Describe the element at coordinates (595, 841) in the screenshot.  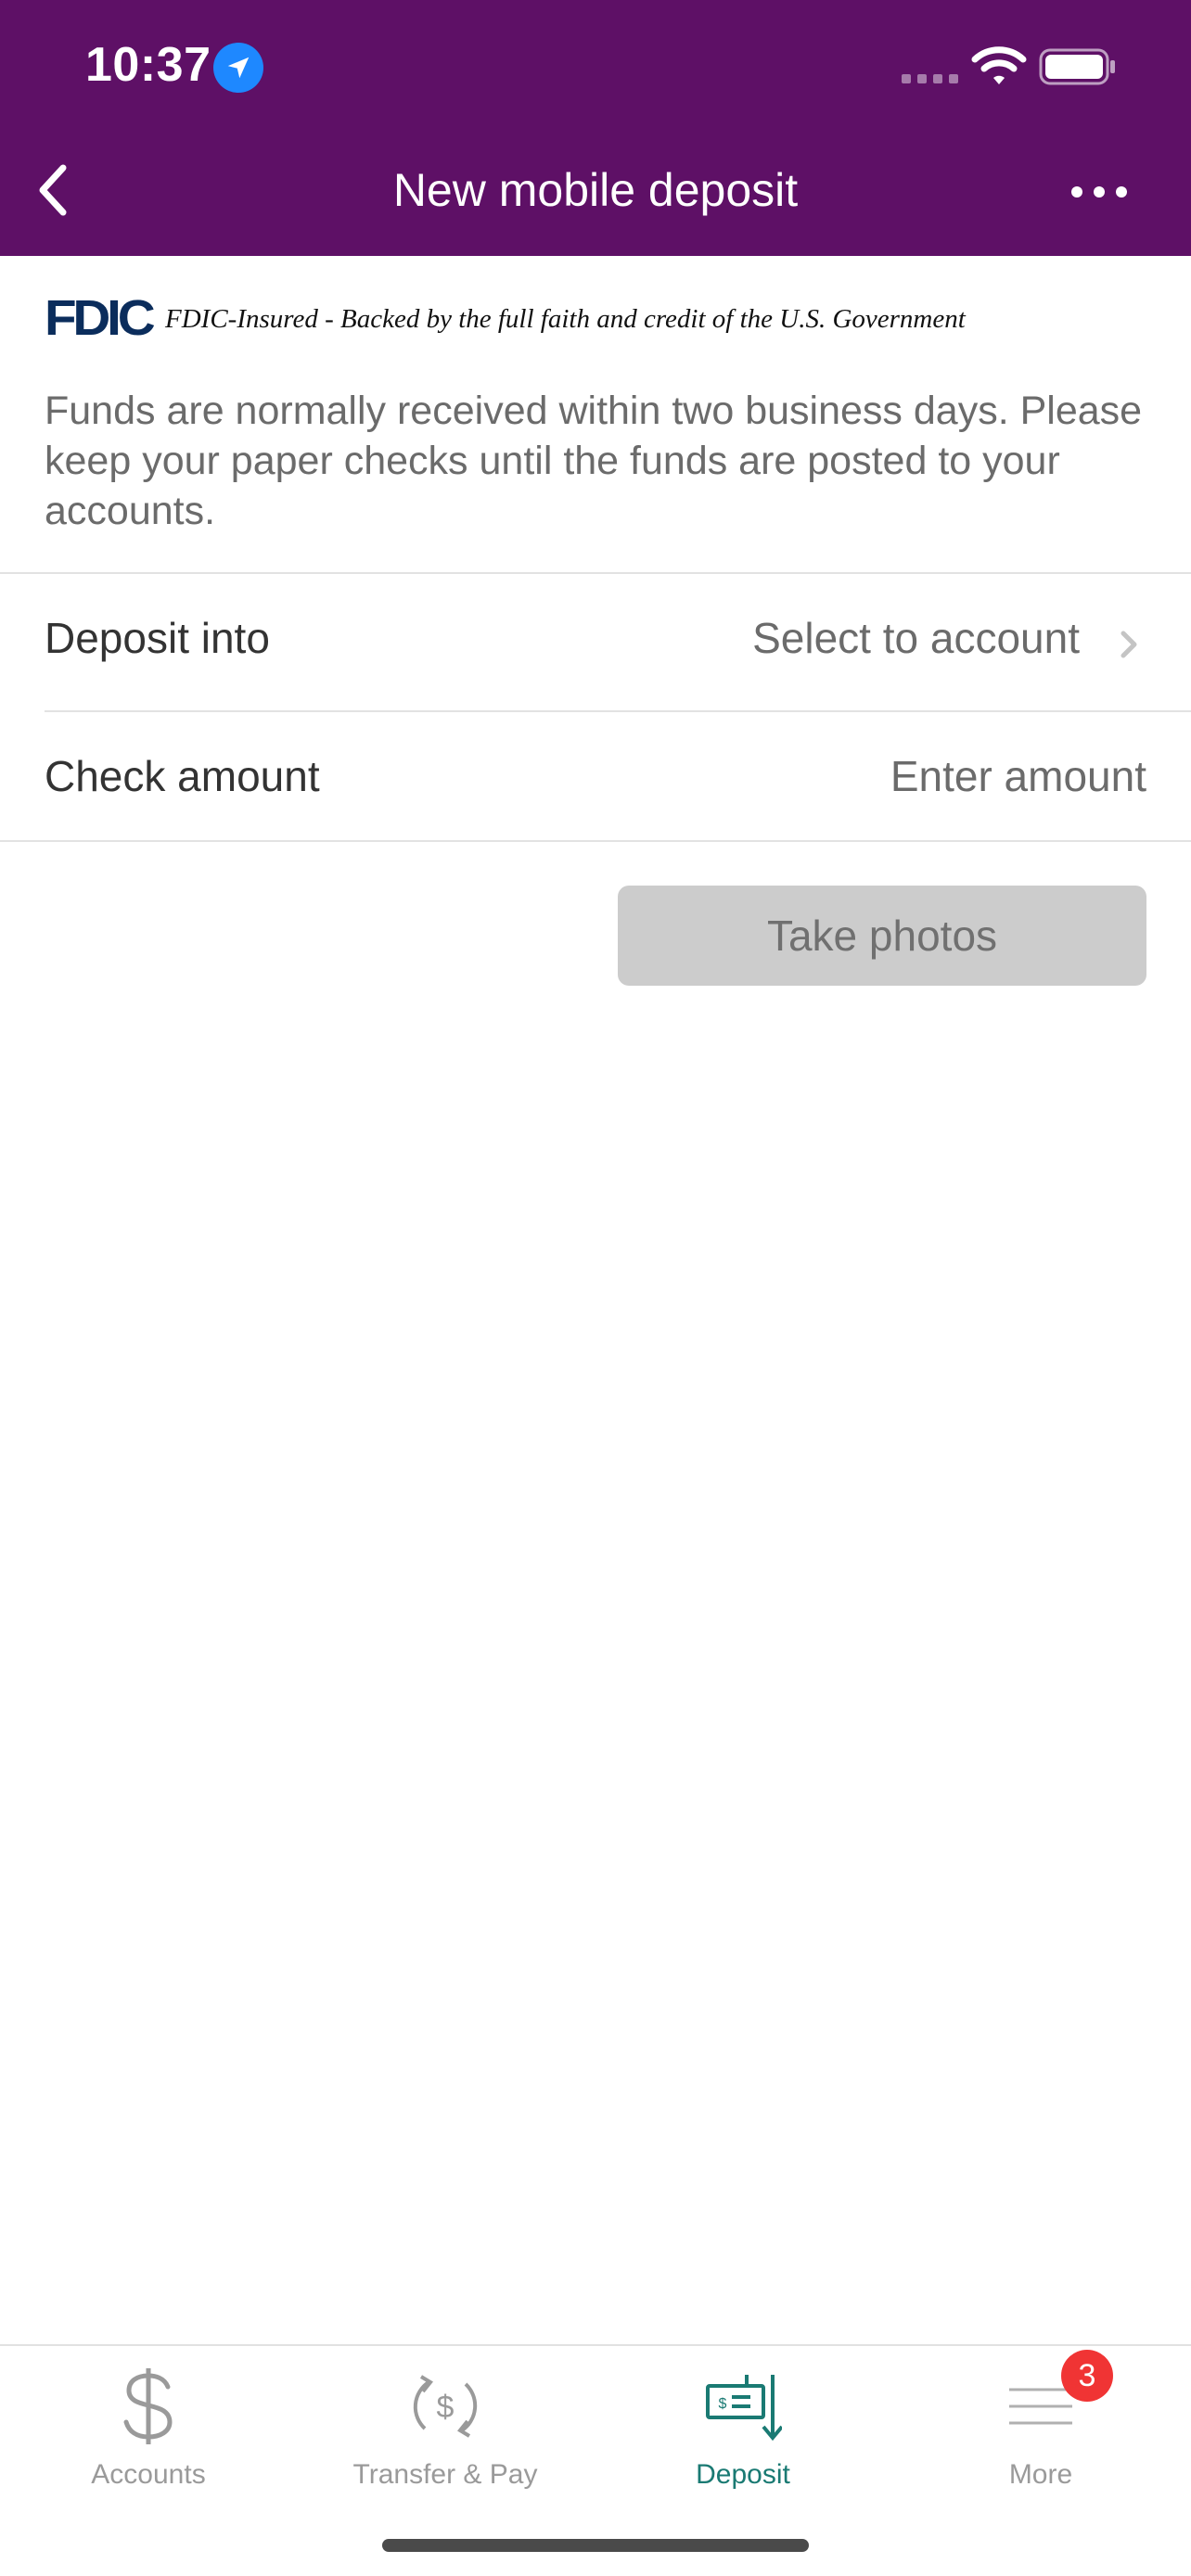
I see `divider` at that location.